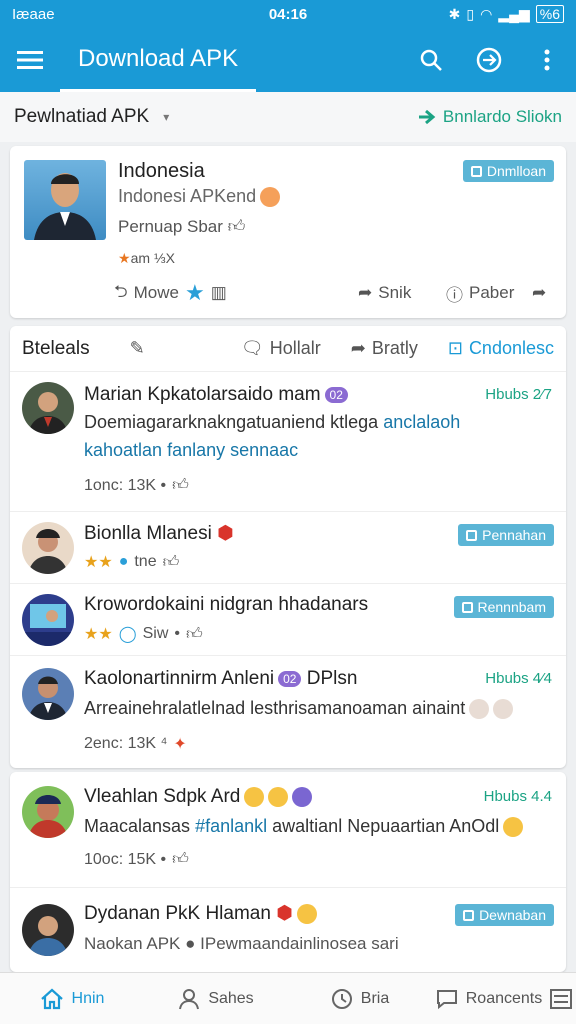 This screenshot has width=576, height=1024. What do you see at coordinates (506, 535) in the screenshot?
I see `download-badge: Pennahan` at bounding box center [506, 535].